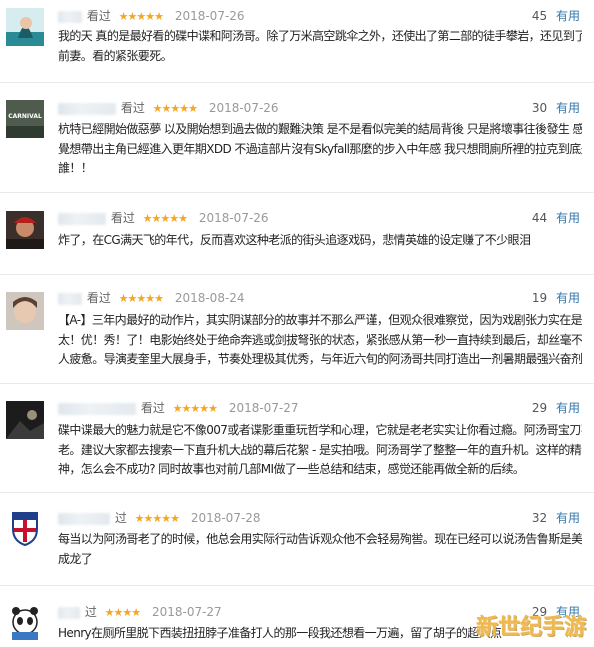 Image resolution: width=594 pixels, height=647 pixels. What do you see at coordinates (530, 627) in the screenshot?
I see `watermark-logo: 新世纪手游` at bounding box center [530, 627].